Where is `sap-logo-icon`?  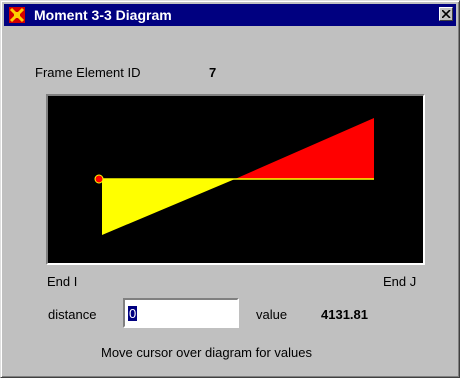
sap-logo-icon is located at coordinates (17, 15).